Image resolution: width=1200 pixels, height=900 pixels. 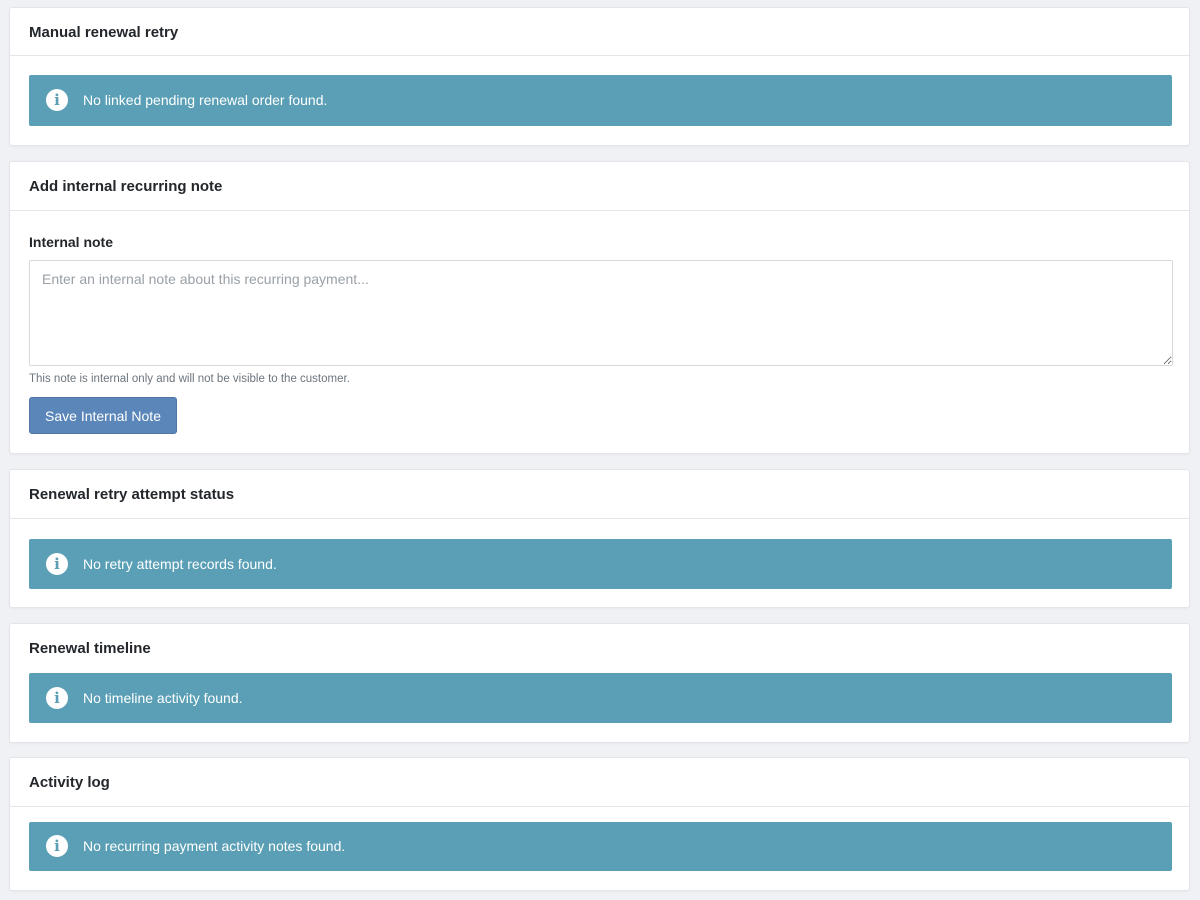 I want to click on internal-note-textarea, so click(x=601, y=313).